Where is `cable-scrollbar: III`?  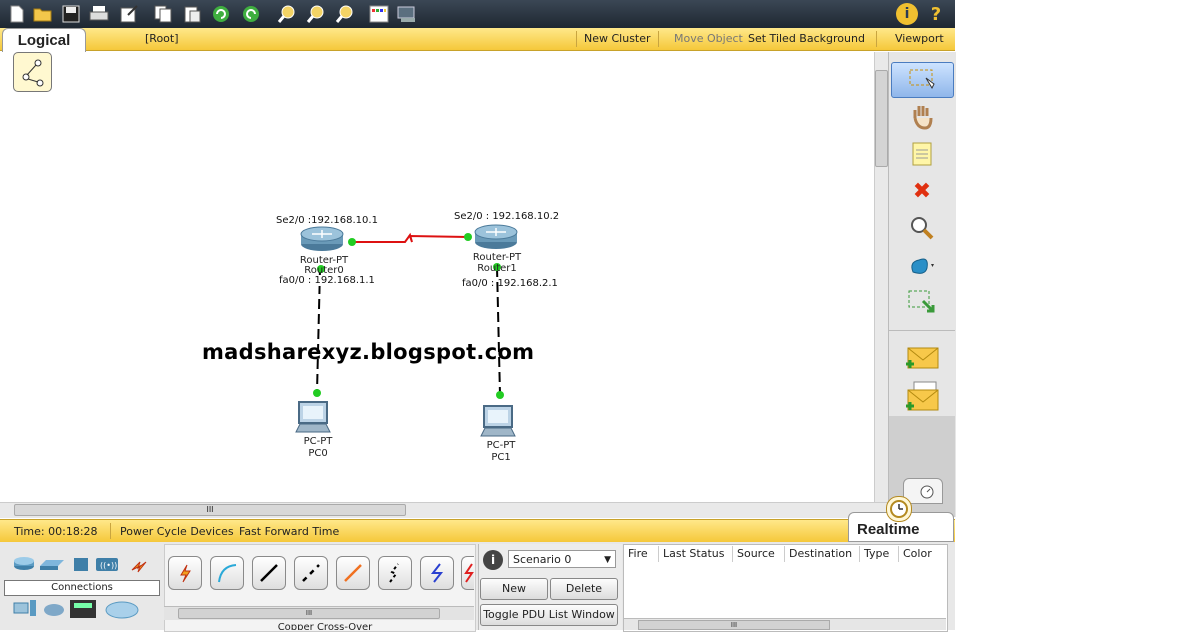 cable-scrollbar: III is located at coordinates (319, 613).